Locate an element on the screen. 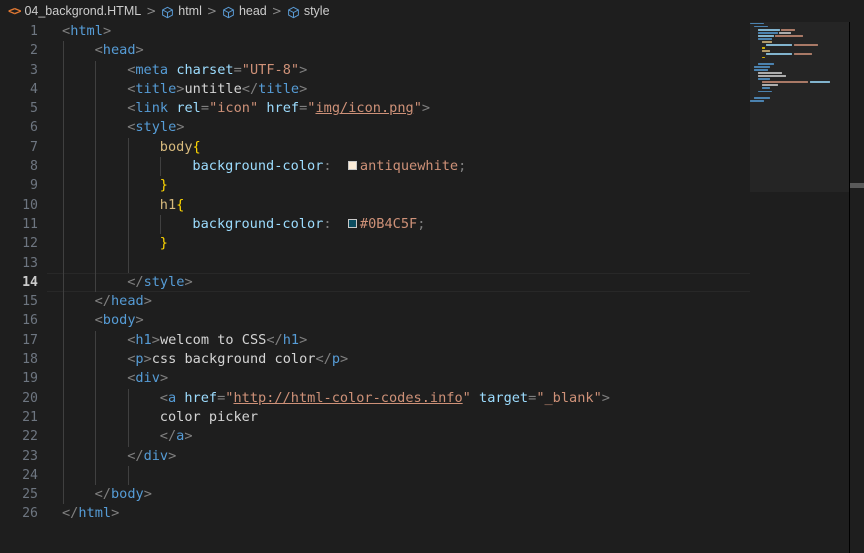 The width and height of the screenshot is (864, 553). code-text: </head> is located at coordinates (107, 301).